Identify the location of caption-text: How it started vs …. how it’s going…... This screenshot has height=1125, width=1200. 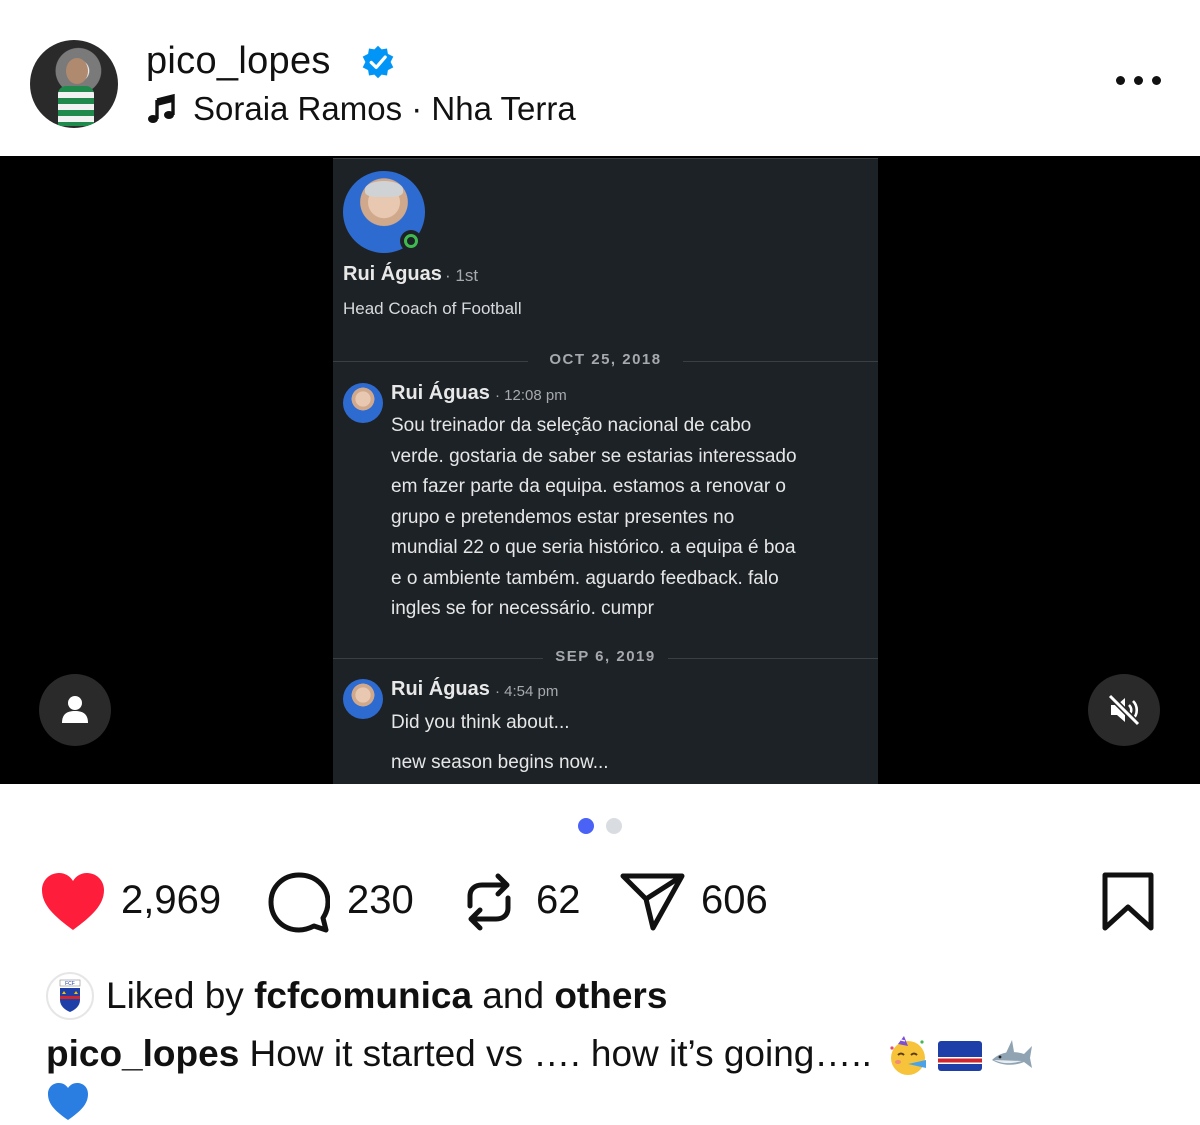
(561, 1053).